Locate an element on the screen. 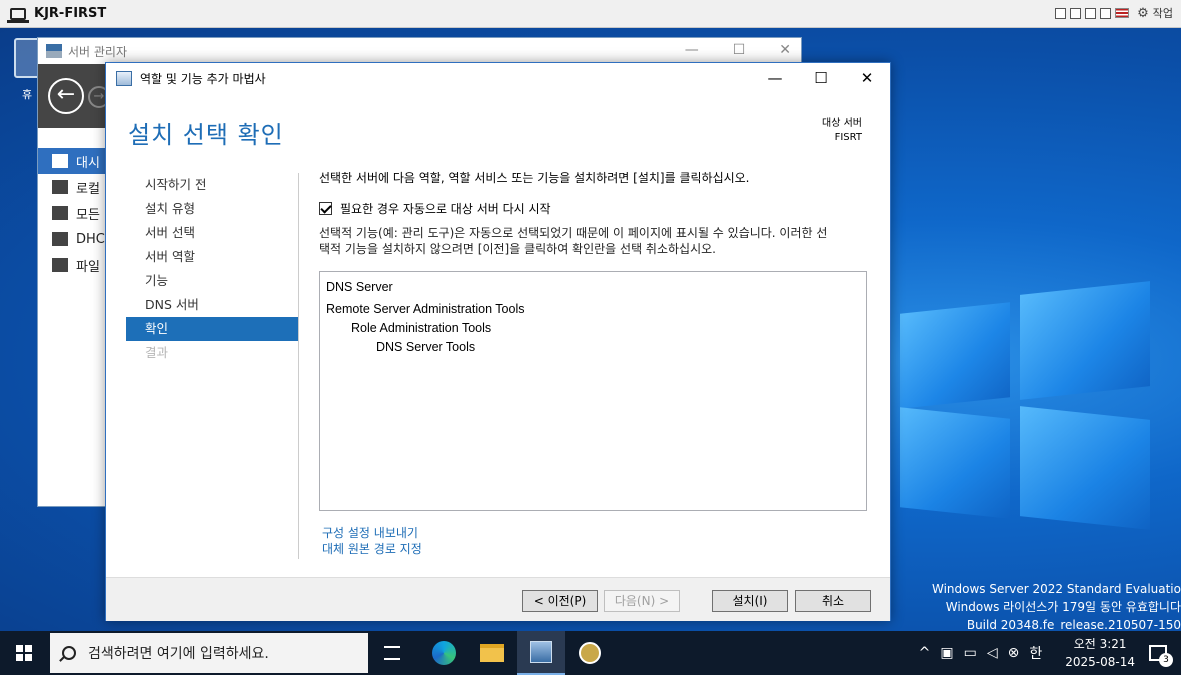  vm-toolbar: ⚙ 작업 is located at coordinates (1115, 13).